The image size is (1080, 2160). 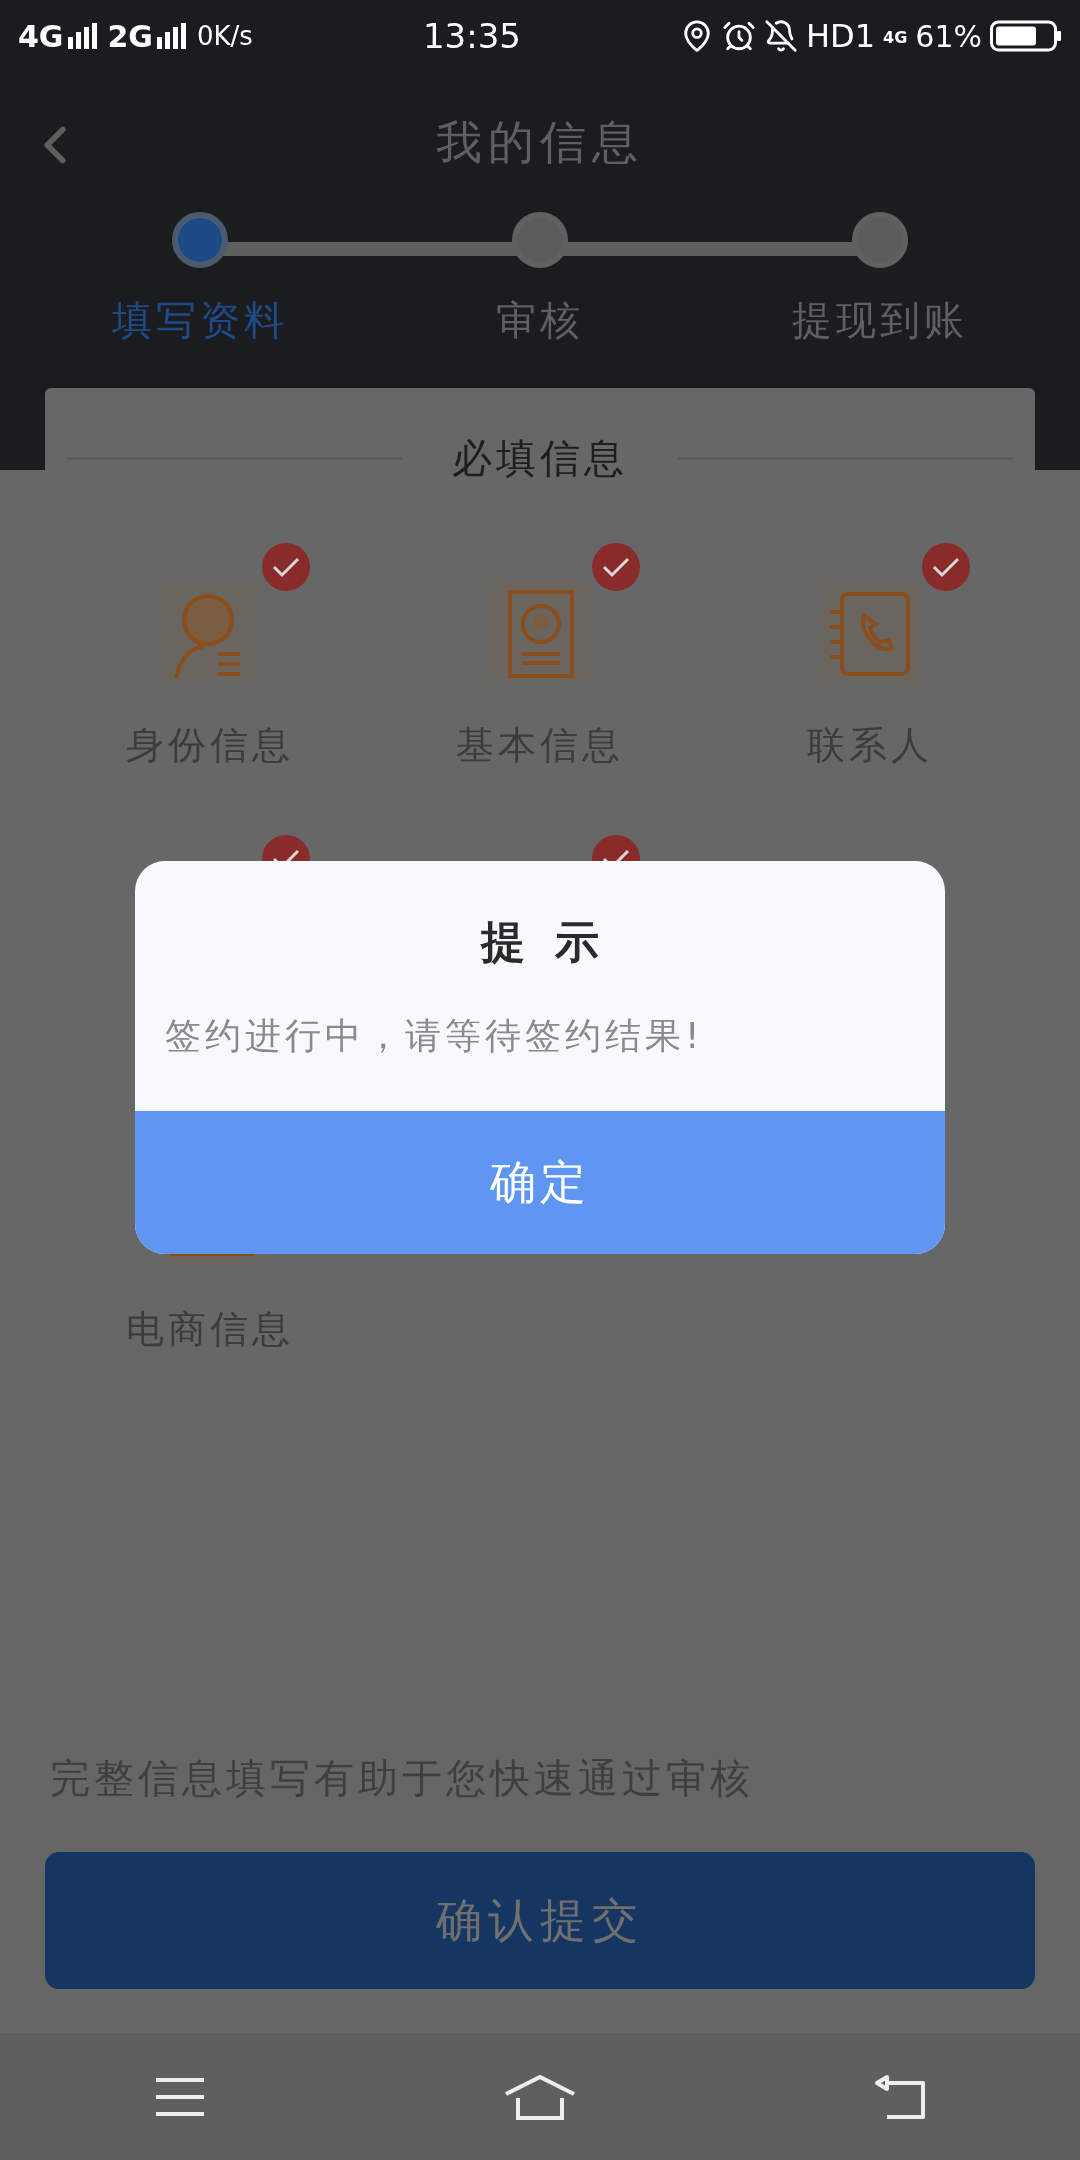 I want to click on step-tab: 填写资料, so click(x=240, y=281).